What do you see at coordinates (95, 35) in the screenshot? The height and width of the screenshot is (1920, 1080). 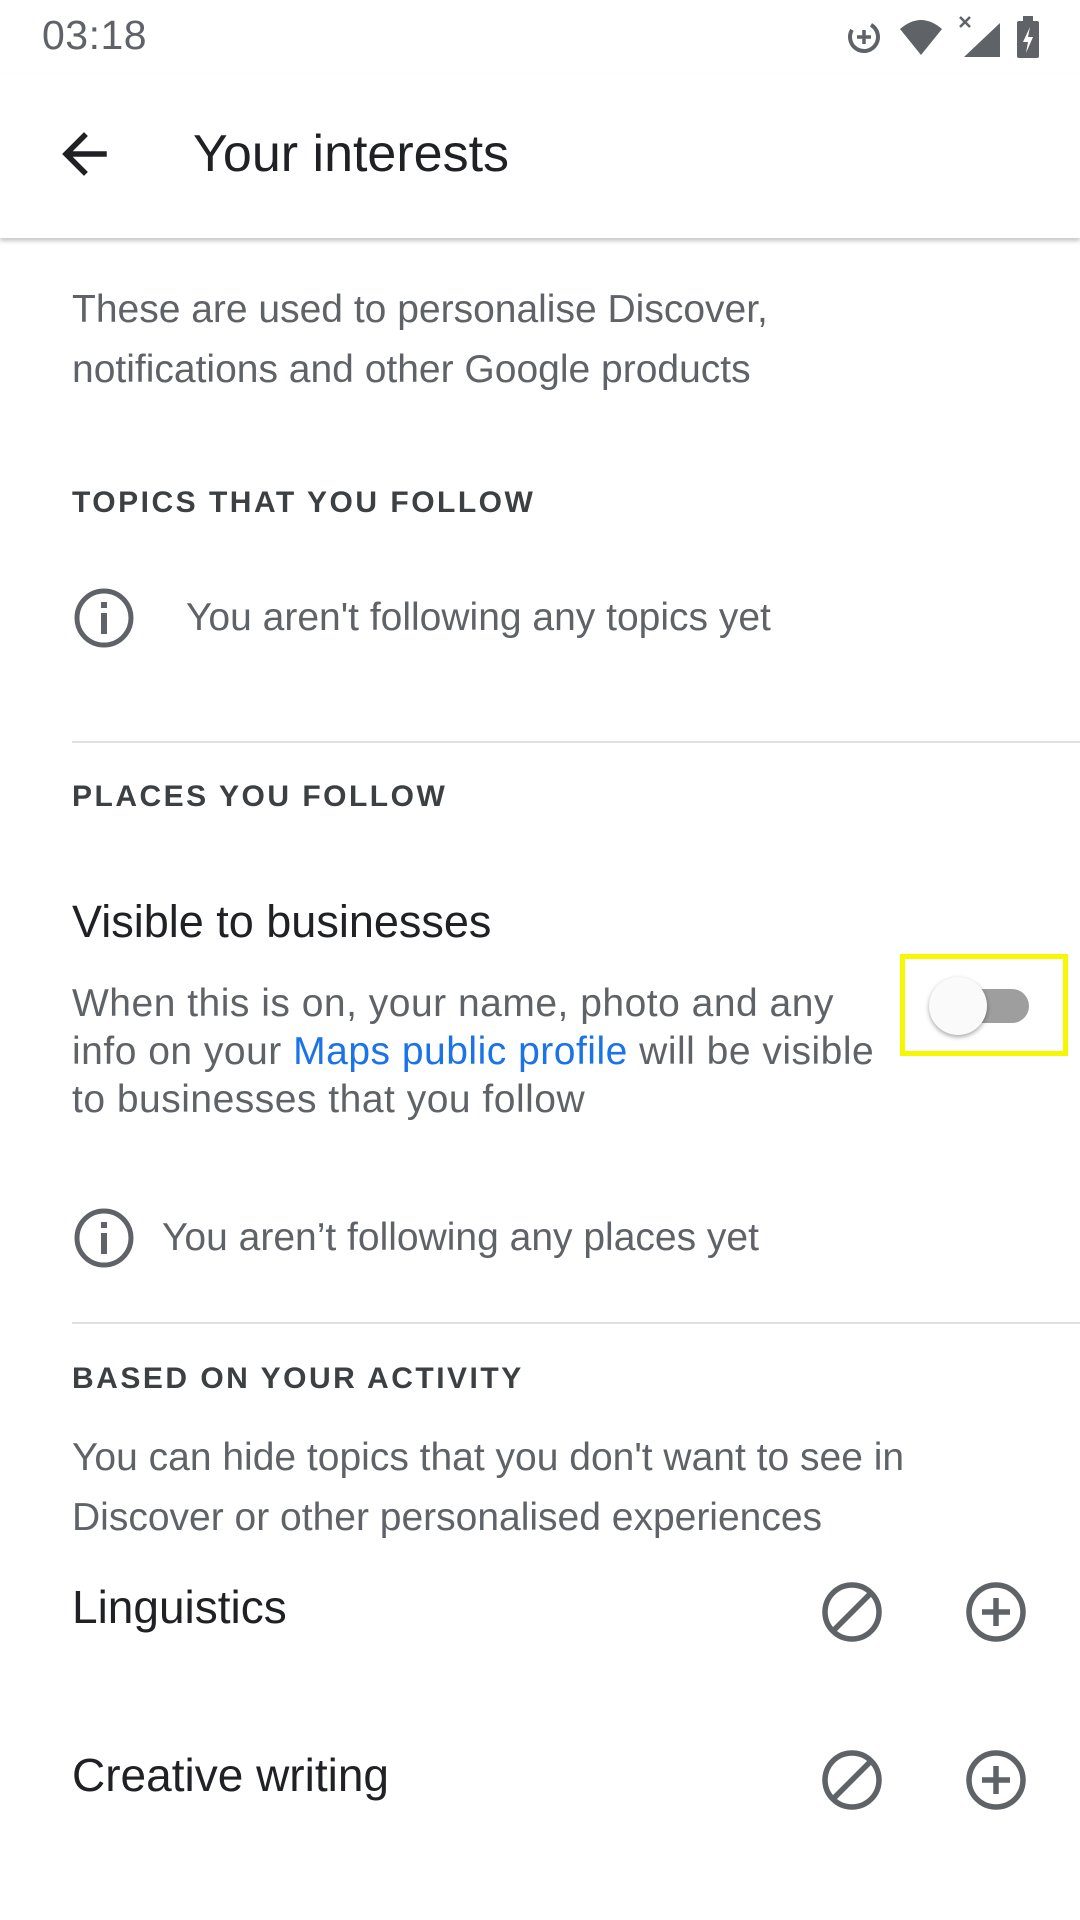 I see `status-time: 03:18` at bounding box center [95, 35].